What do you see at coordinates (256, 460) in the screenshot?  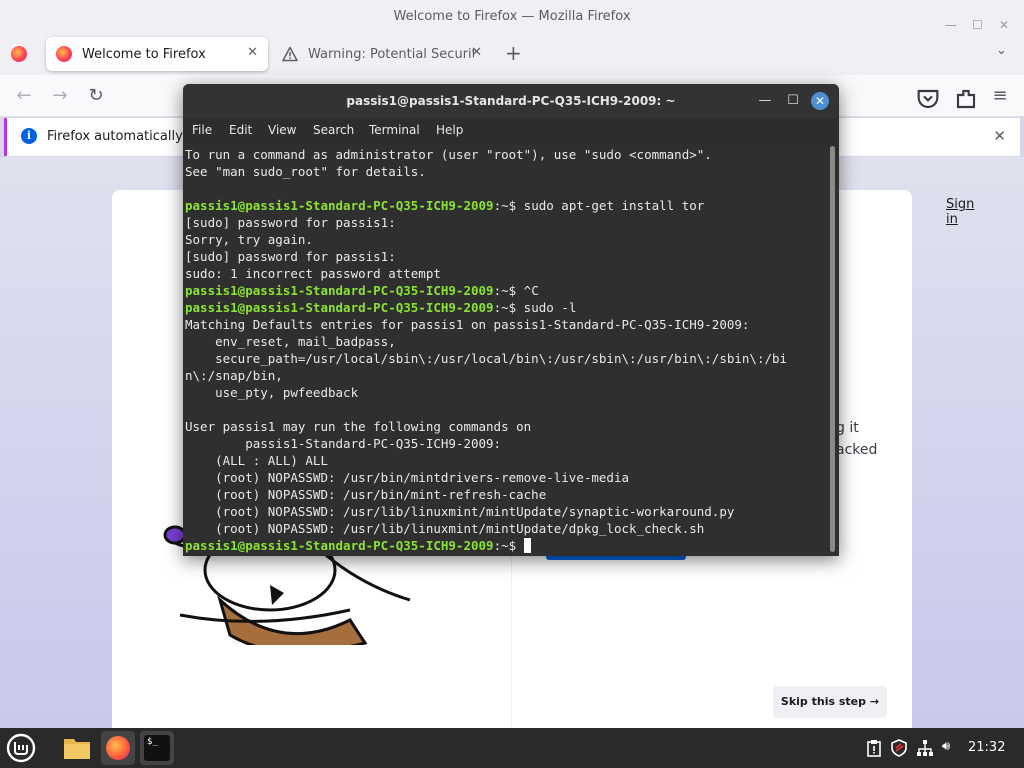 I see `output-text: (ALL : ALL) ALL` at bounding box center [256, 460].